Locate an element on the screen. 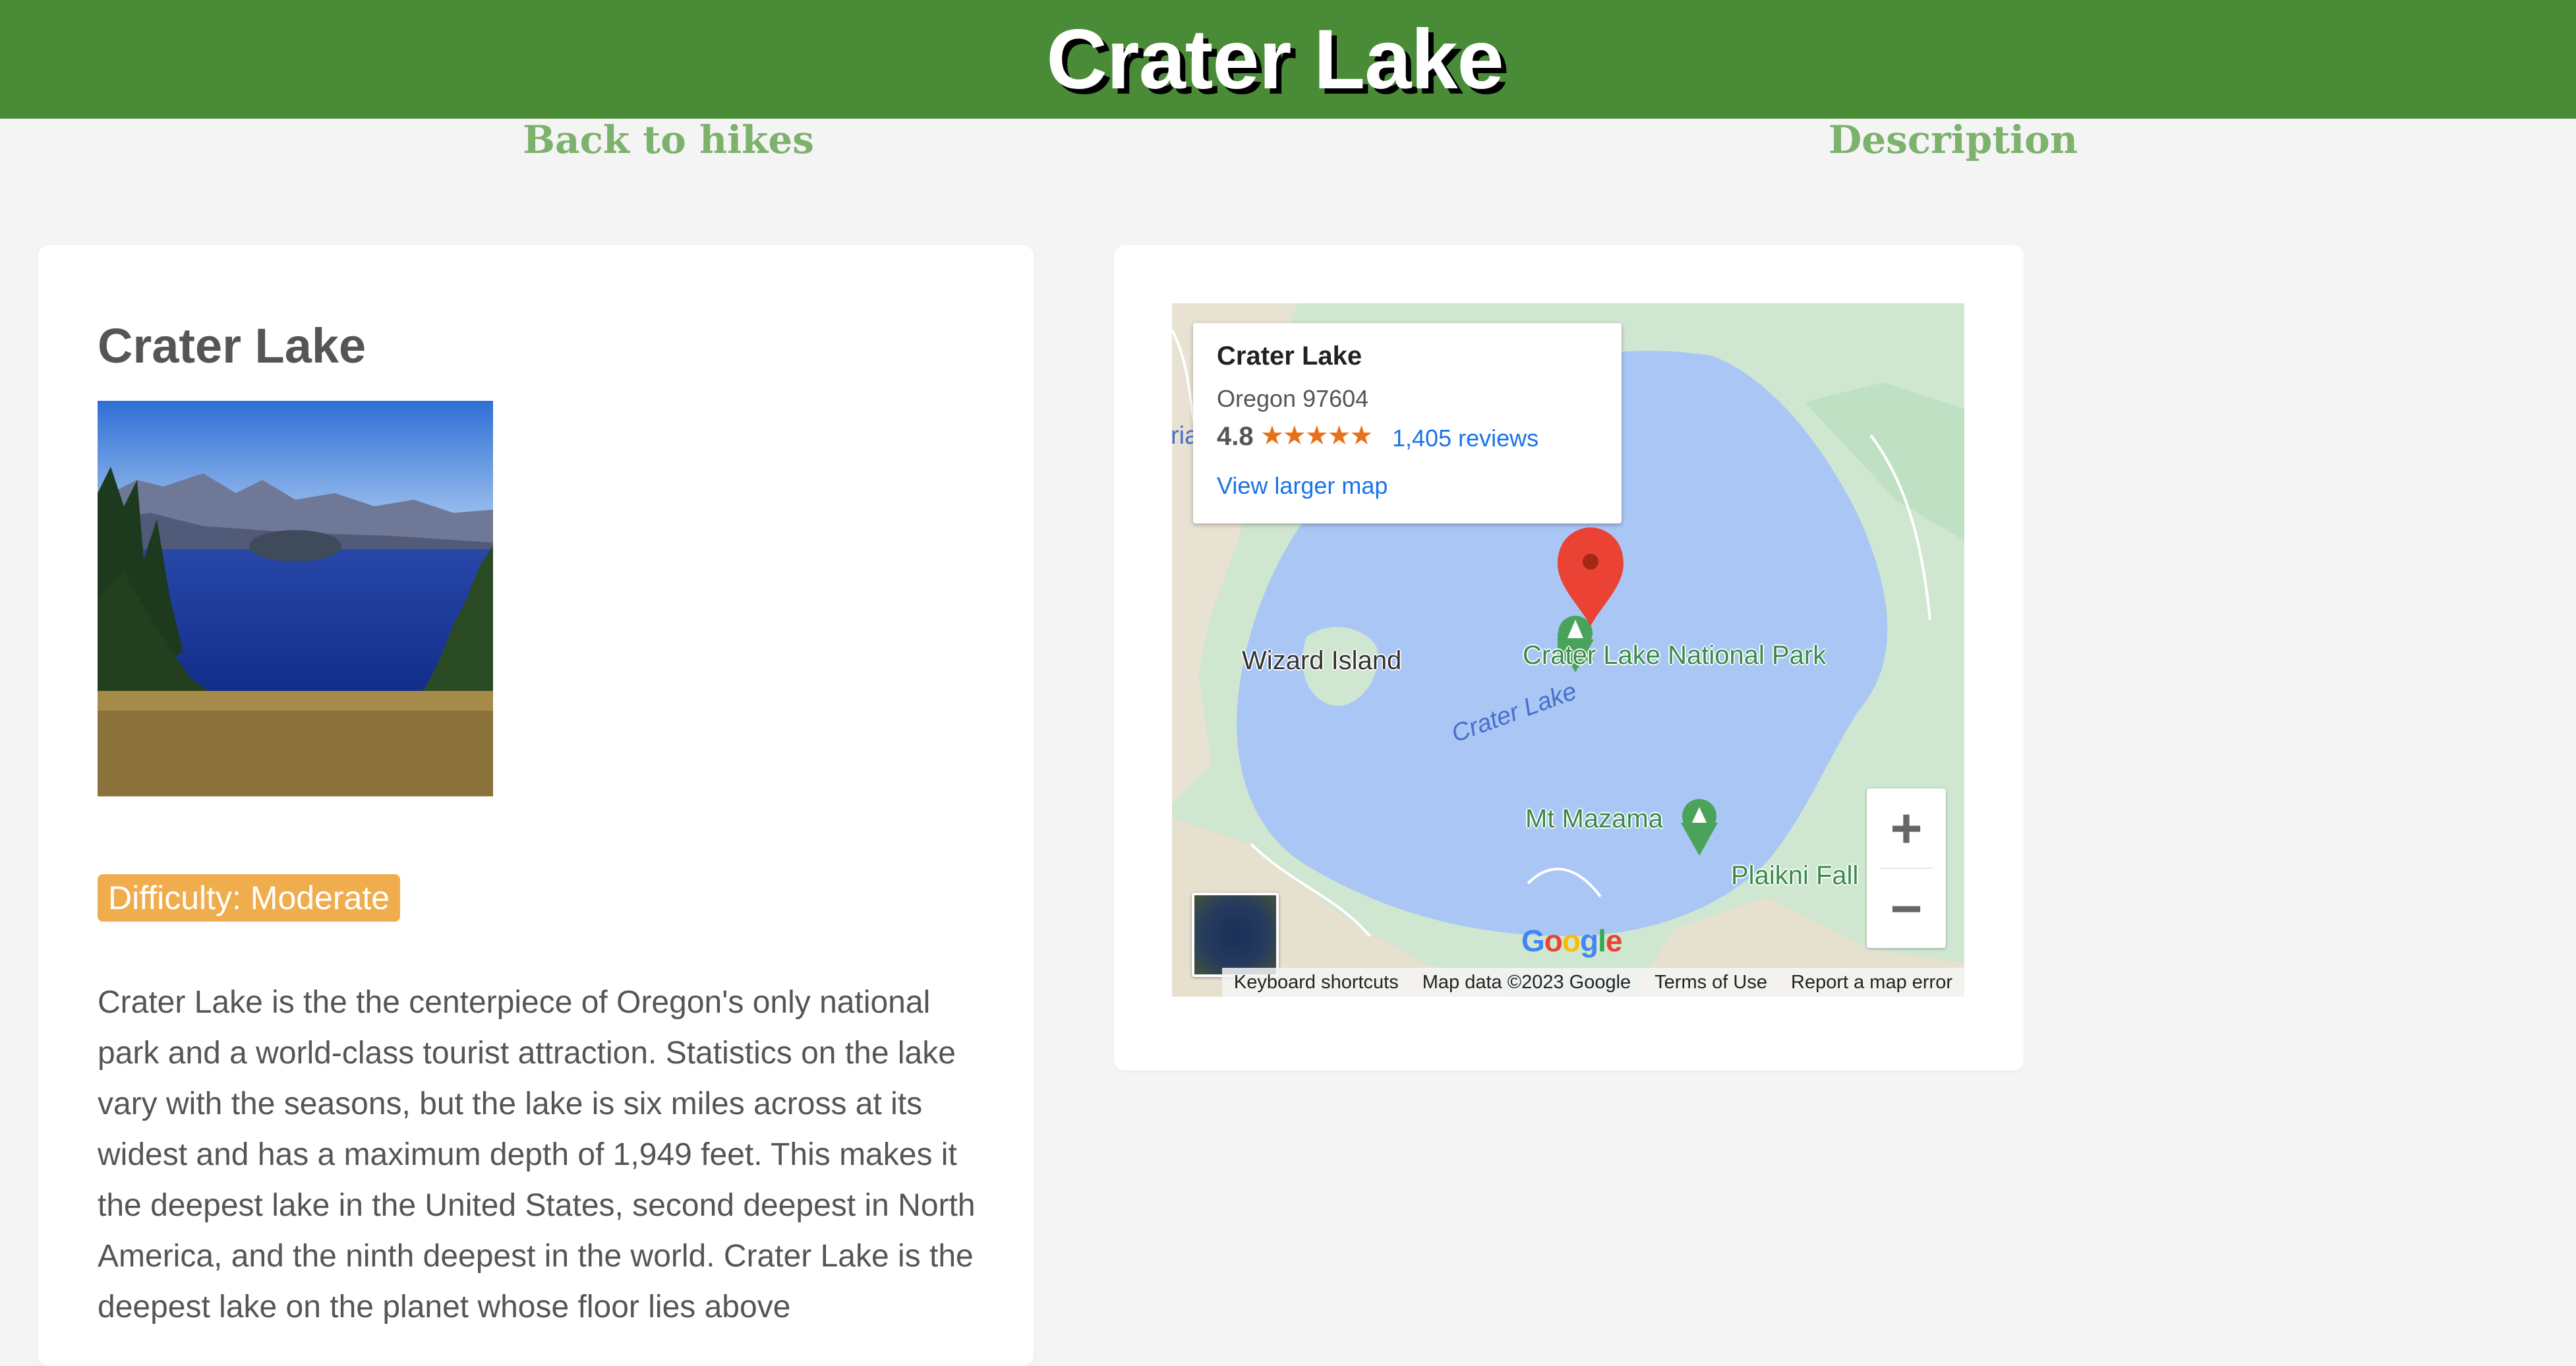 This screenshot has height=1366, width=2576. crater-lake-photo is located at coordinates (295, 598).